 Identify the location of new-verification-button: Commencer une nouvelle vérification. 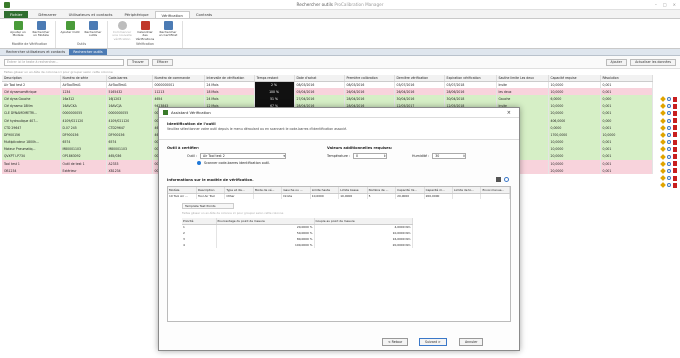
(122, 31).